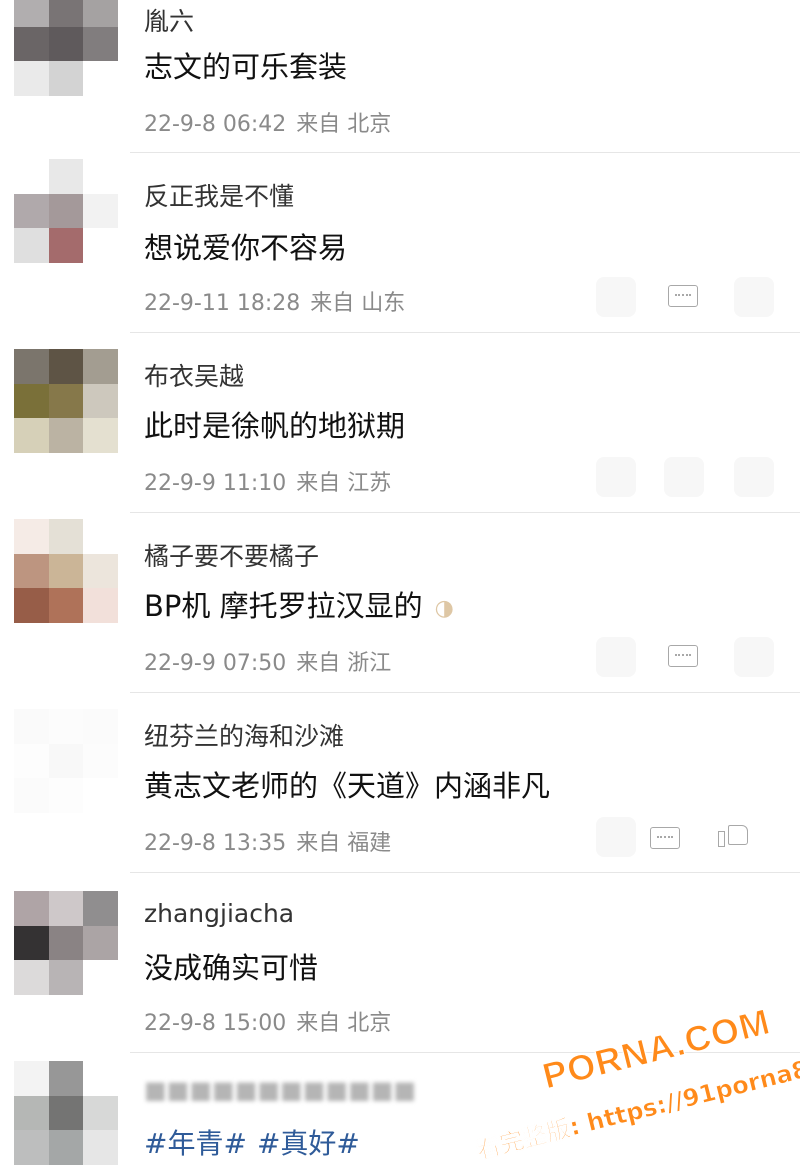  I want to click on thumbs-up-icon, so click(734, 835).